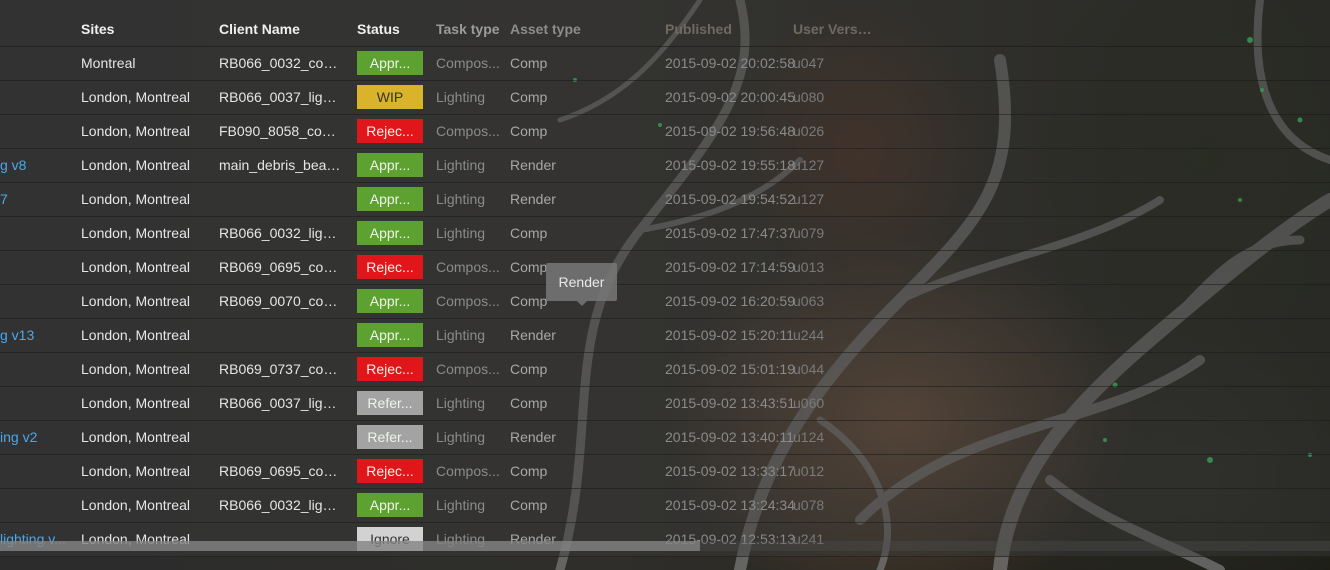  I want to click on user-version-cell: u013, so click(809, 267).